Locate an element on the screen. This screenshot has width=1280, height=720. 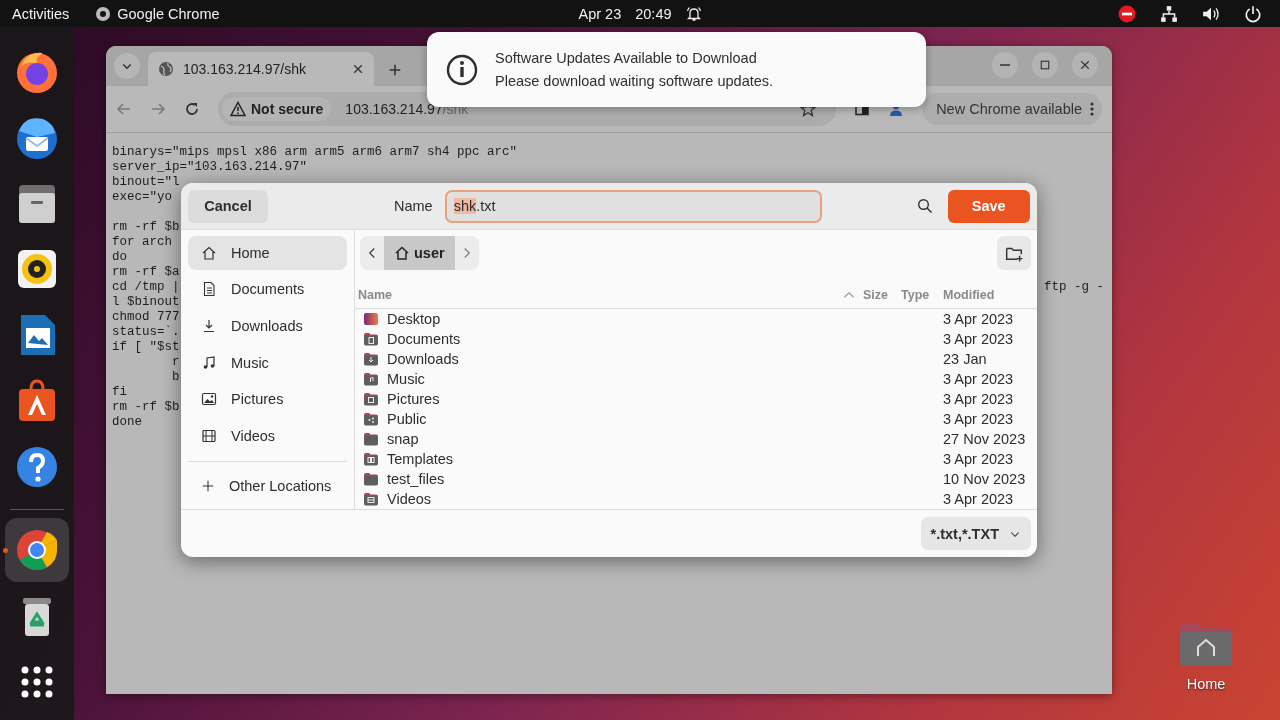
path-segment: user is located at coordinates (419, 253).